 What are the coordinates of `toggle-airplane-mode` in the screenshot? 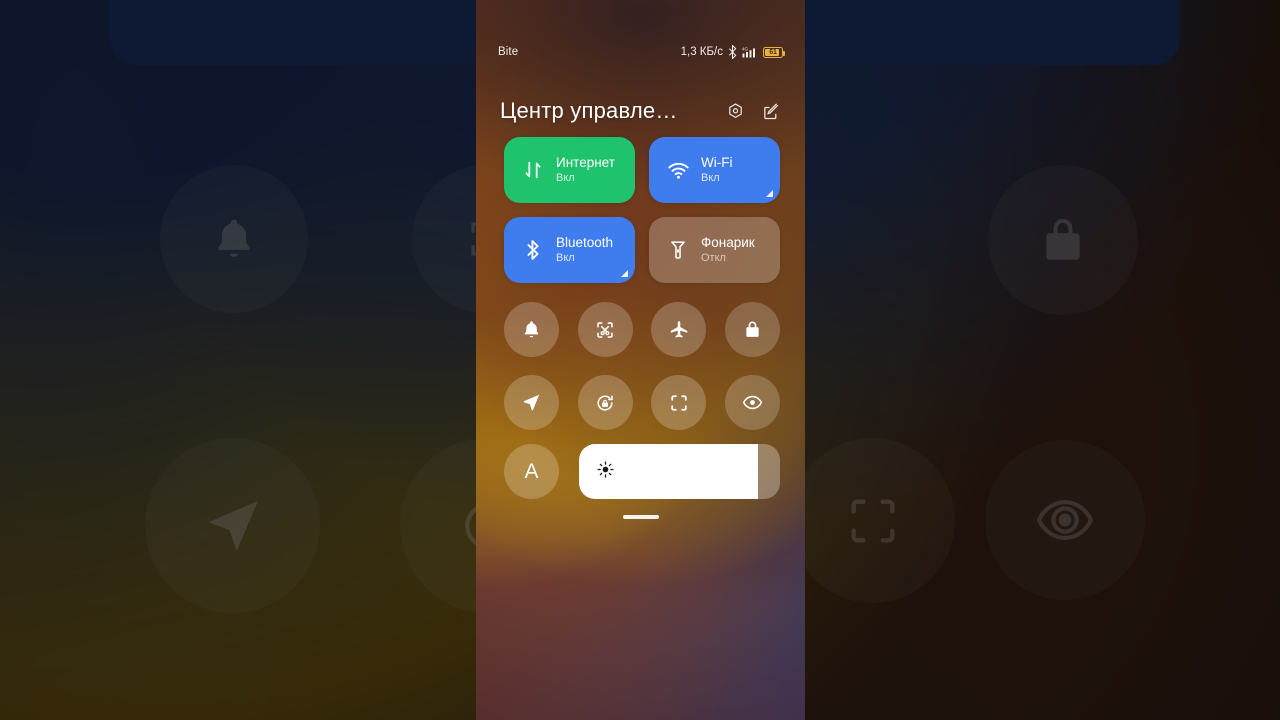 It's located at (679, 329).